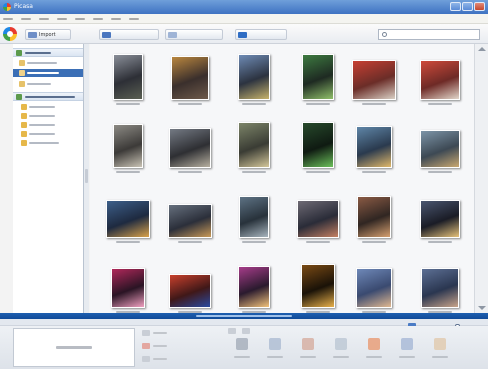 The image size is (488, 369). I want to click on shop-button, so click(374, 349).